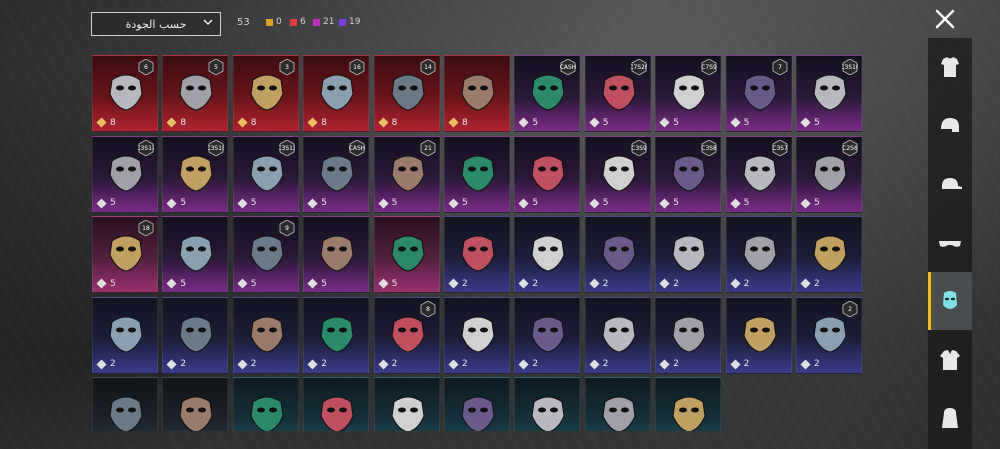  What do you see at coordinates (829, 335) in the screenshot?
I see `item-slot: 22` at bounding box center [829, 335].